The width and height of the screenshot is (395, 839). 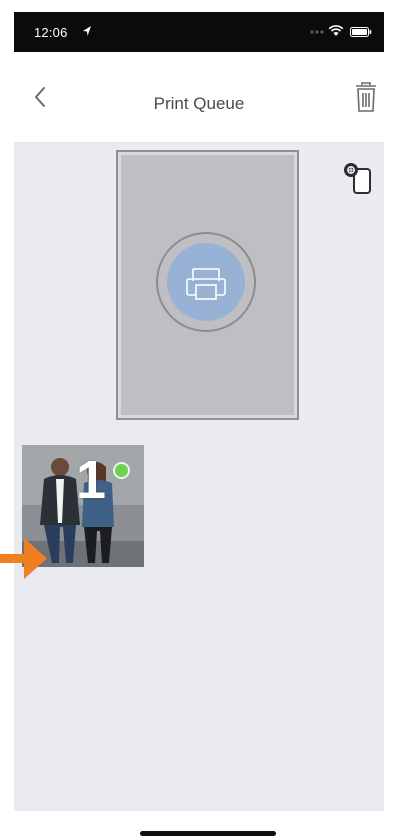 What do you see at coordinates (199, 825) in the screenshot?
I see `bottom-area` at bounding box center [199, 825].